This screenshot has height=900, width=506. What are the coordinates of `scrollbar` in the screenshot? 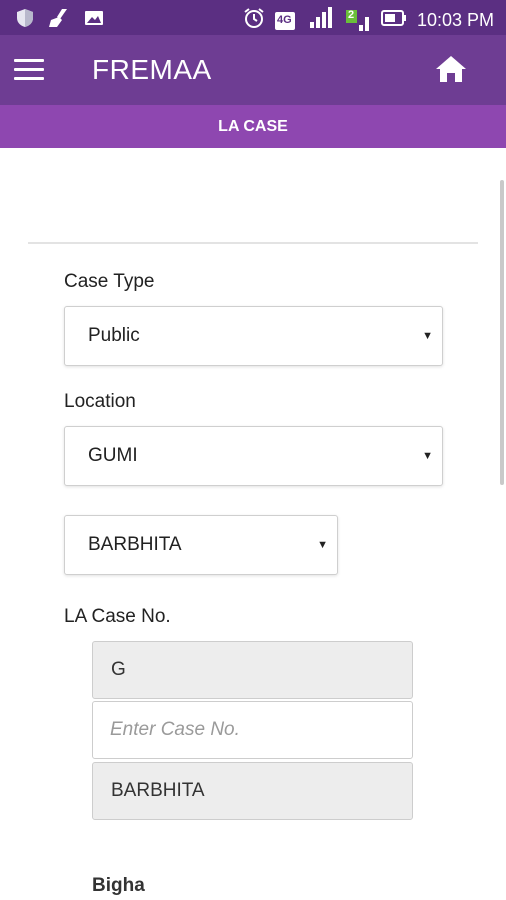 It's located at (502, 332).